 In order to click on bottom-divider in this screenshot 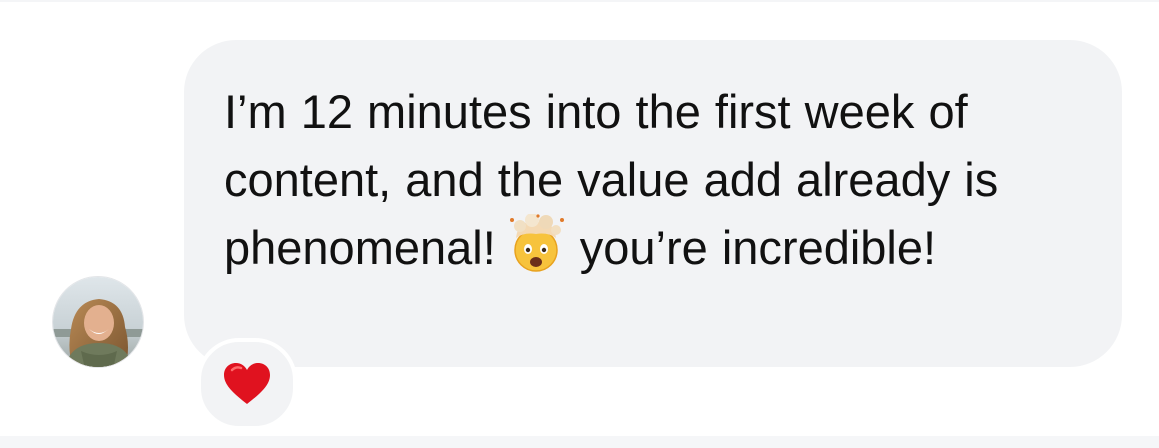, I will do `click(579, 442)`.